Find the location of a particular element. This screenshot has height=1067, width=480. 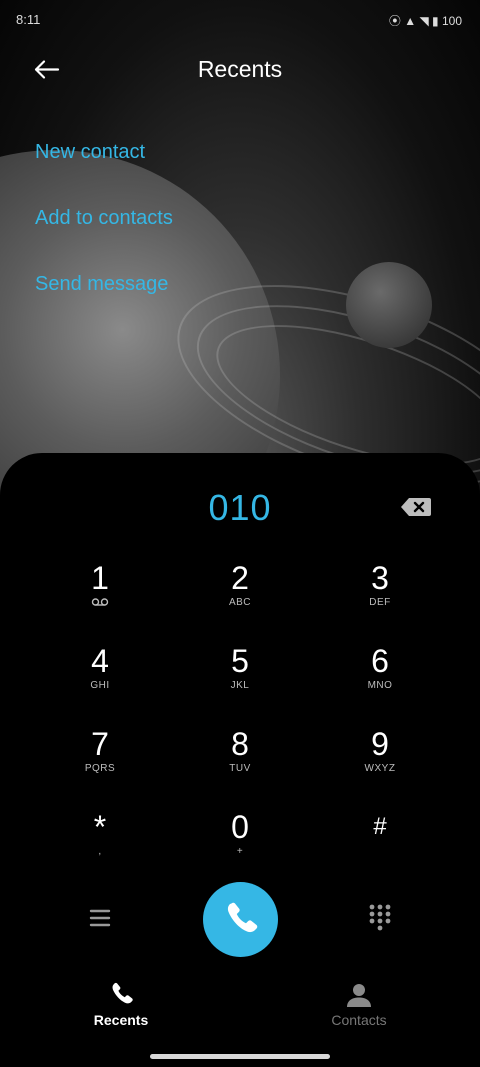

backspace-icon is located at coordinates (416, 507).